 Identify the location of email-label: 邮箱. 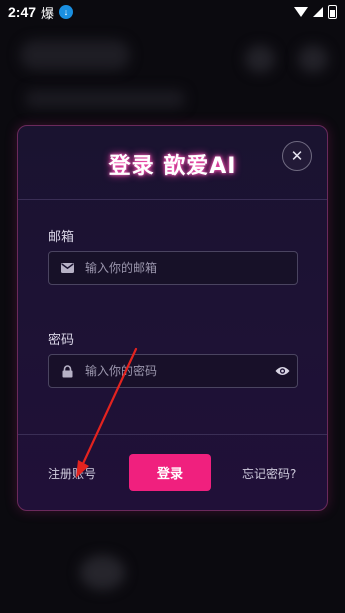
(61, 237).